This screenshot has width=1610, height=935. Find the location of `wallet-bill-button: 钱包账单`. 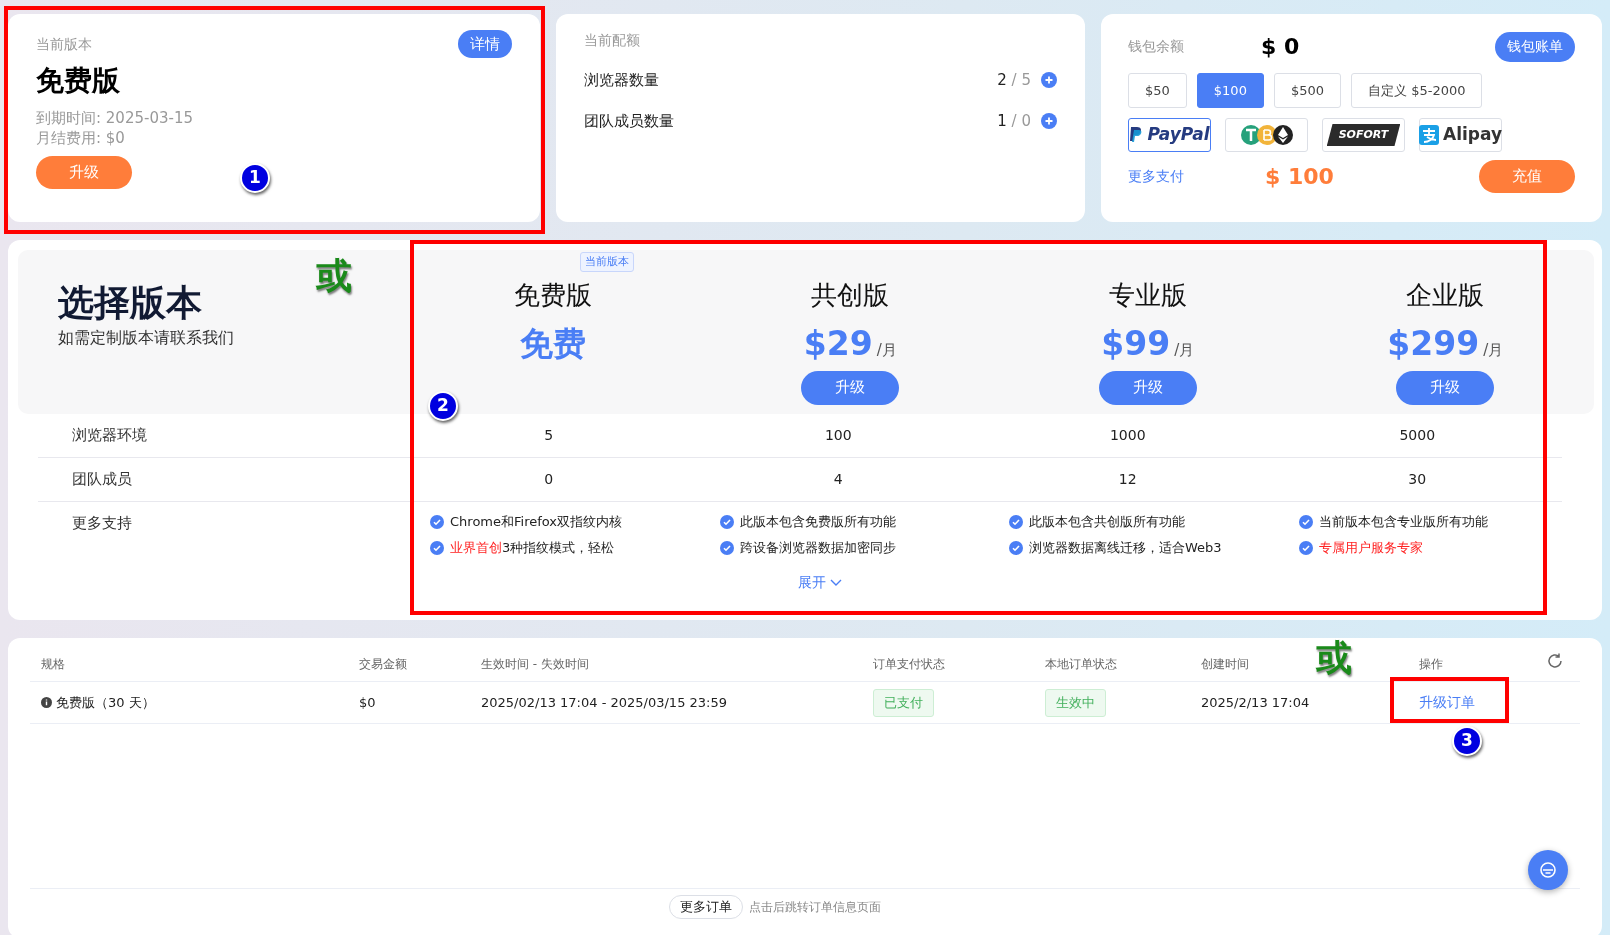

wallet-bill-button: 钱包账单 is located at coordinates (1535, 46).